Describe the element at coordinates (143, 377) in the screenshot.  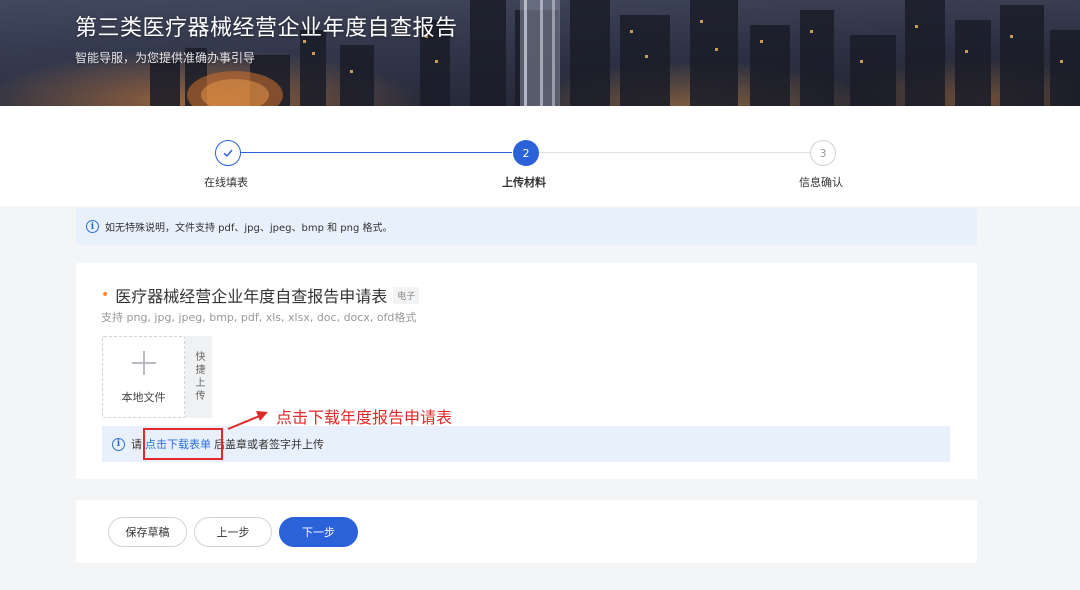
I see `local-file-upload-button: 本地文件` at that location.